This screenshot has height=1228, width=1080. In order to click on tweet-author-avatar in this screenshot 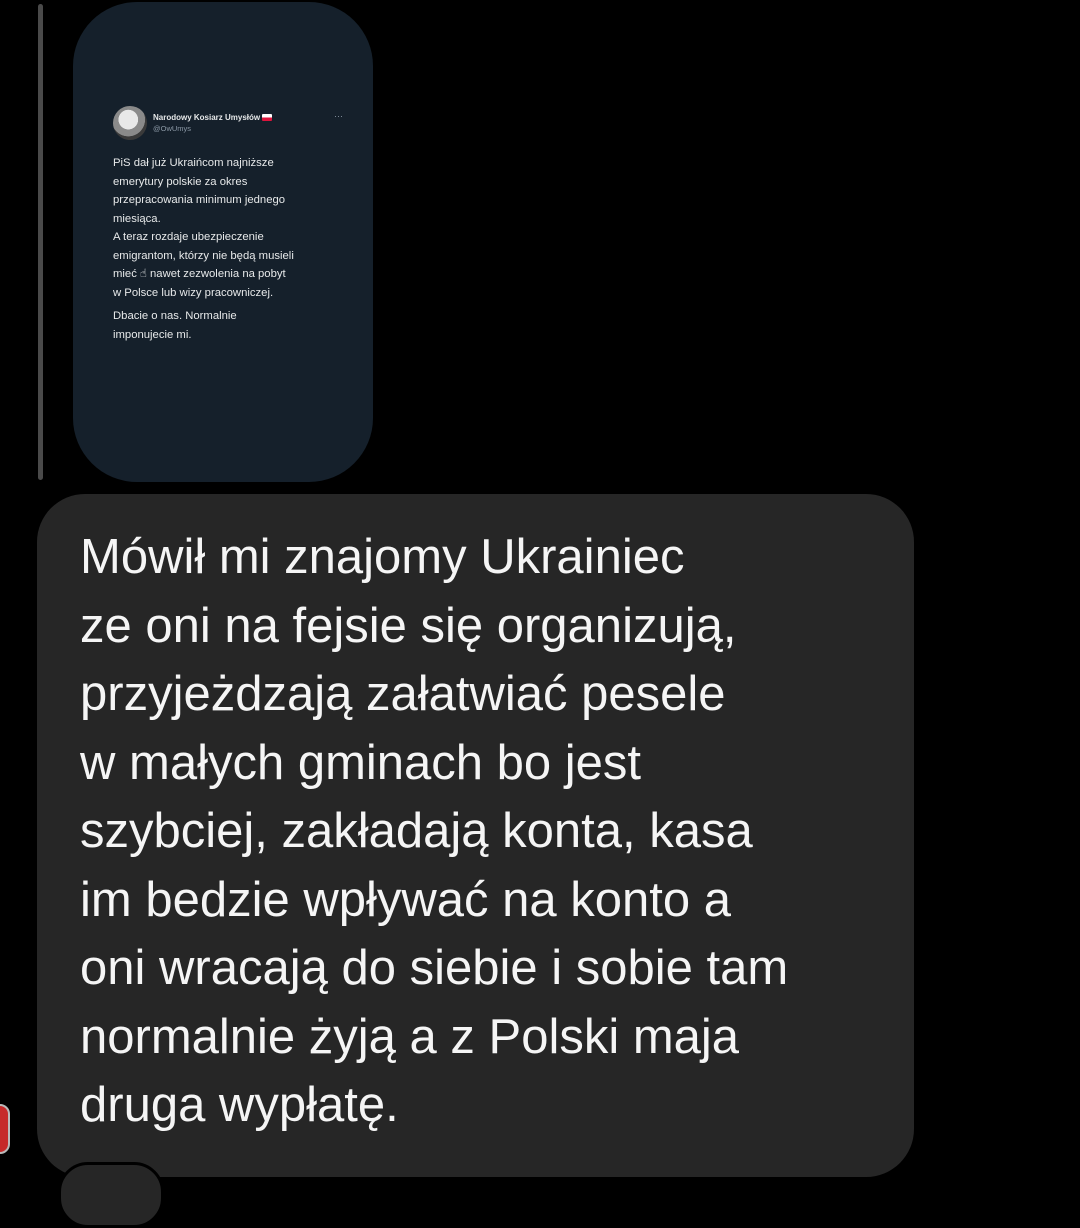, I will do `click(130, 123)`.